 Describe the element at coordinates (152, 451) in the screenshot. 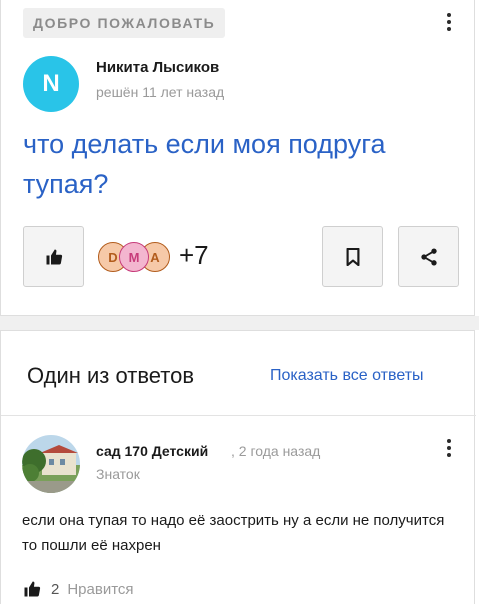

I see `answer-author: сад 170 Детский` at that location.